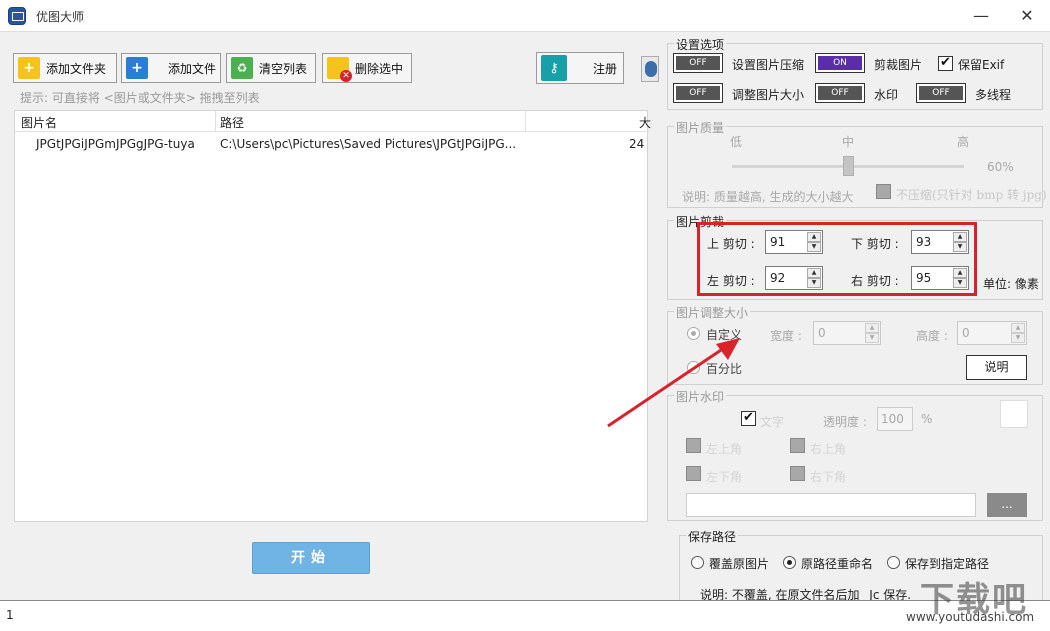  Describe the element at coordinates (700, 44) in the screenshot. I see `settings-title: 设置选项` at that location.